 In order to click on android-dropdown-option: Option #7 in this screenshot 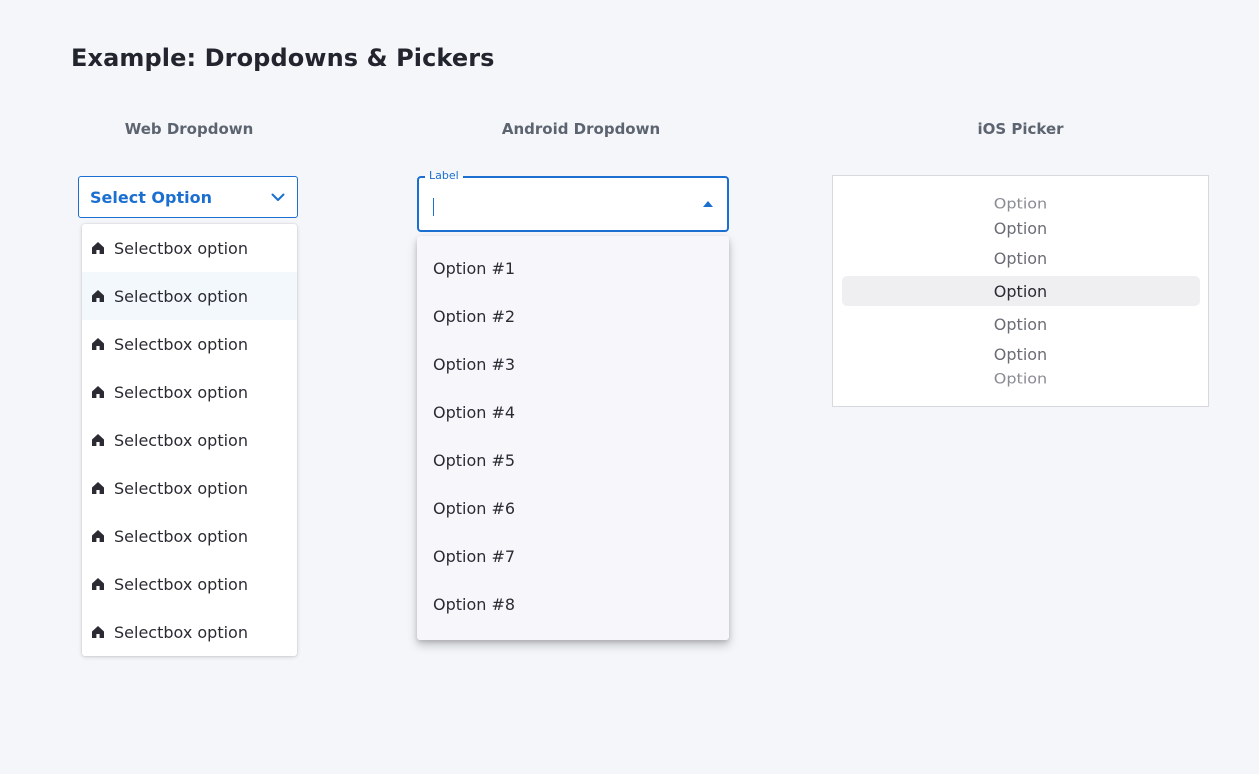, I will do `click(573, 556)`.